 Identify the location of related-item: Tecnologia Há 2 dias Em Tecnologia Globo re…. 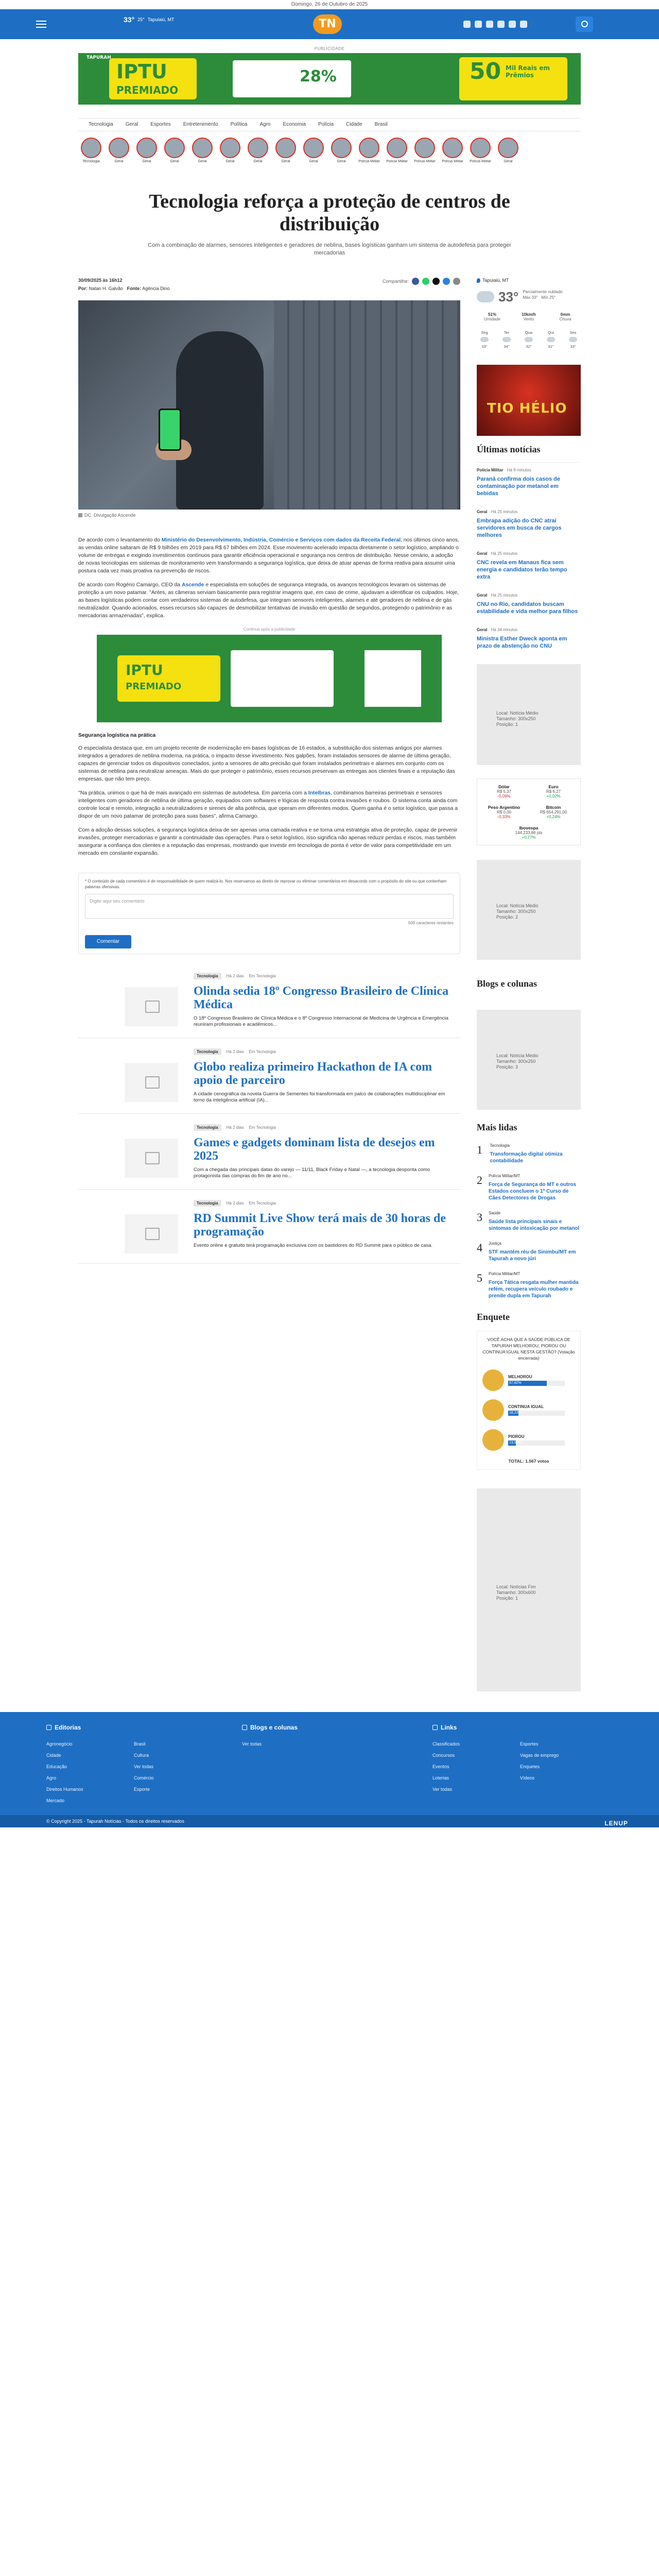
(269, 1081).